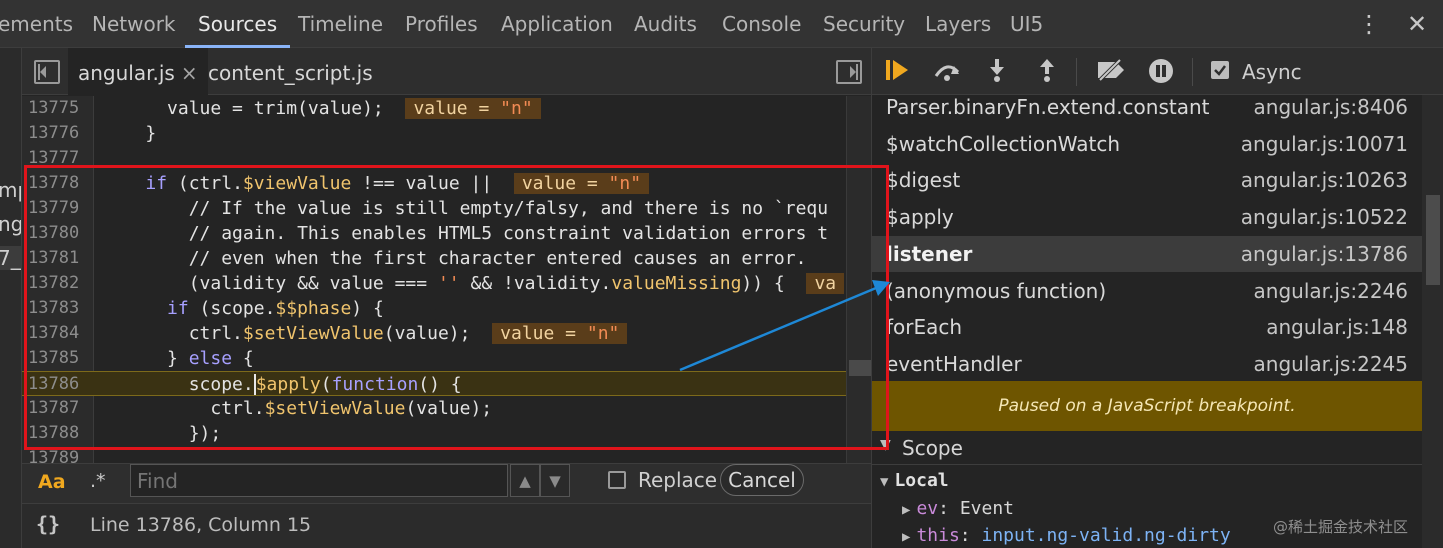 Image resolution: width=1443 pixels, height=548 pixels. Describe the element at coordinates (1417, 24) in the screenshot. I see `close-icon: ✕` at that location.